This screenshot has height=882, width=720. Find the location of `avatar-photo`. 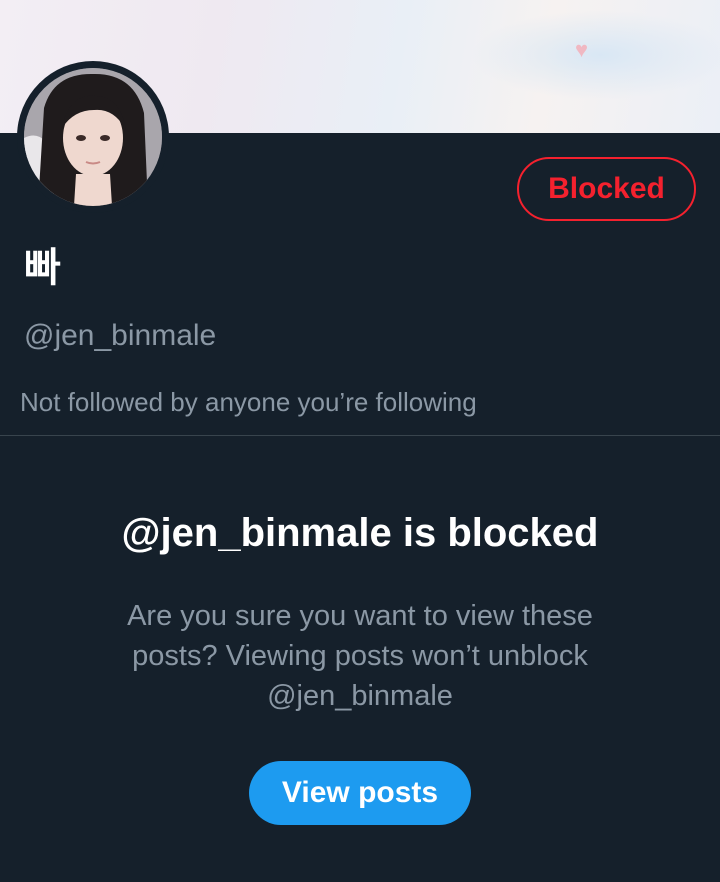

avatar-photo is located at coordinates (93, 137).